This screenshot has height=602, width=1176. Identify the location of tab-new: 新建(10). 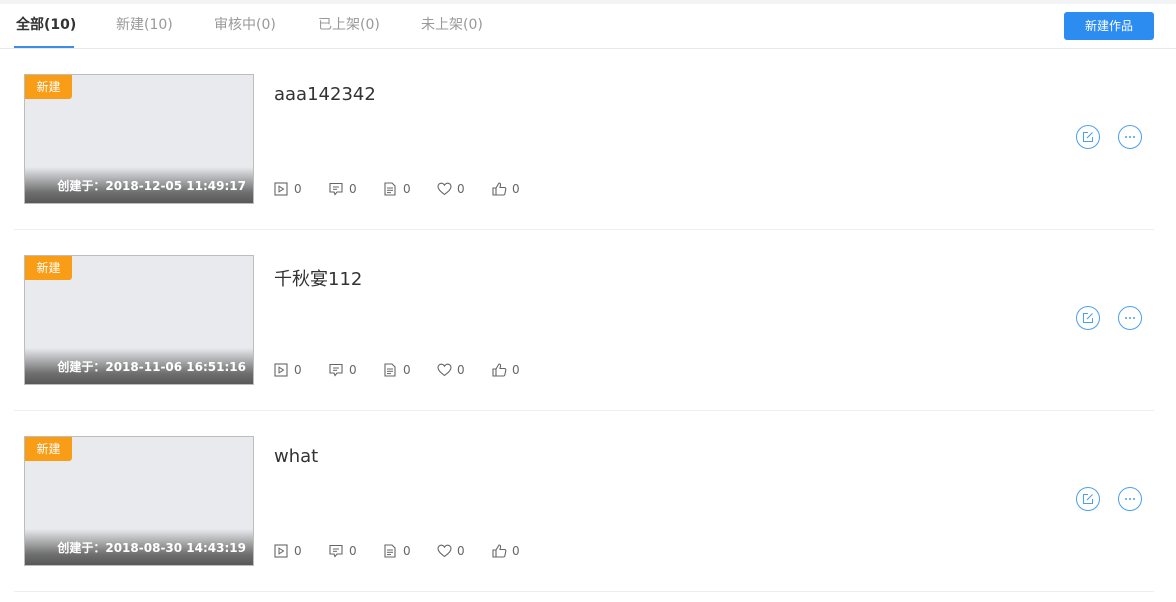
(144, 25).